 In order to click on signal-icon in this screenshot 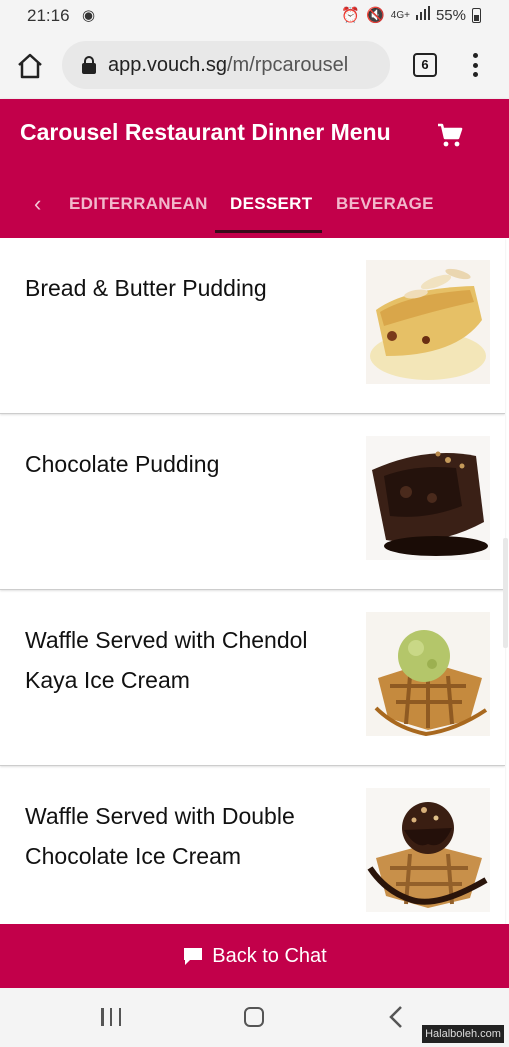, I will do `click(422, 15)`.